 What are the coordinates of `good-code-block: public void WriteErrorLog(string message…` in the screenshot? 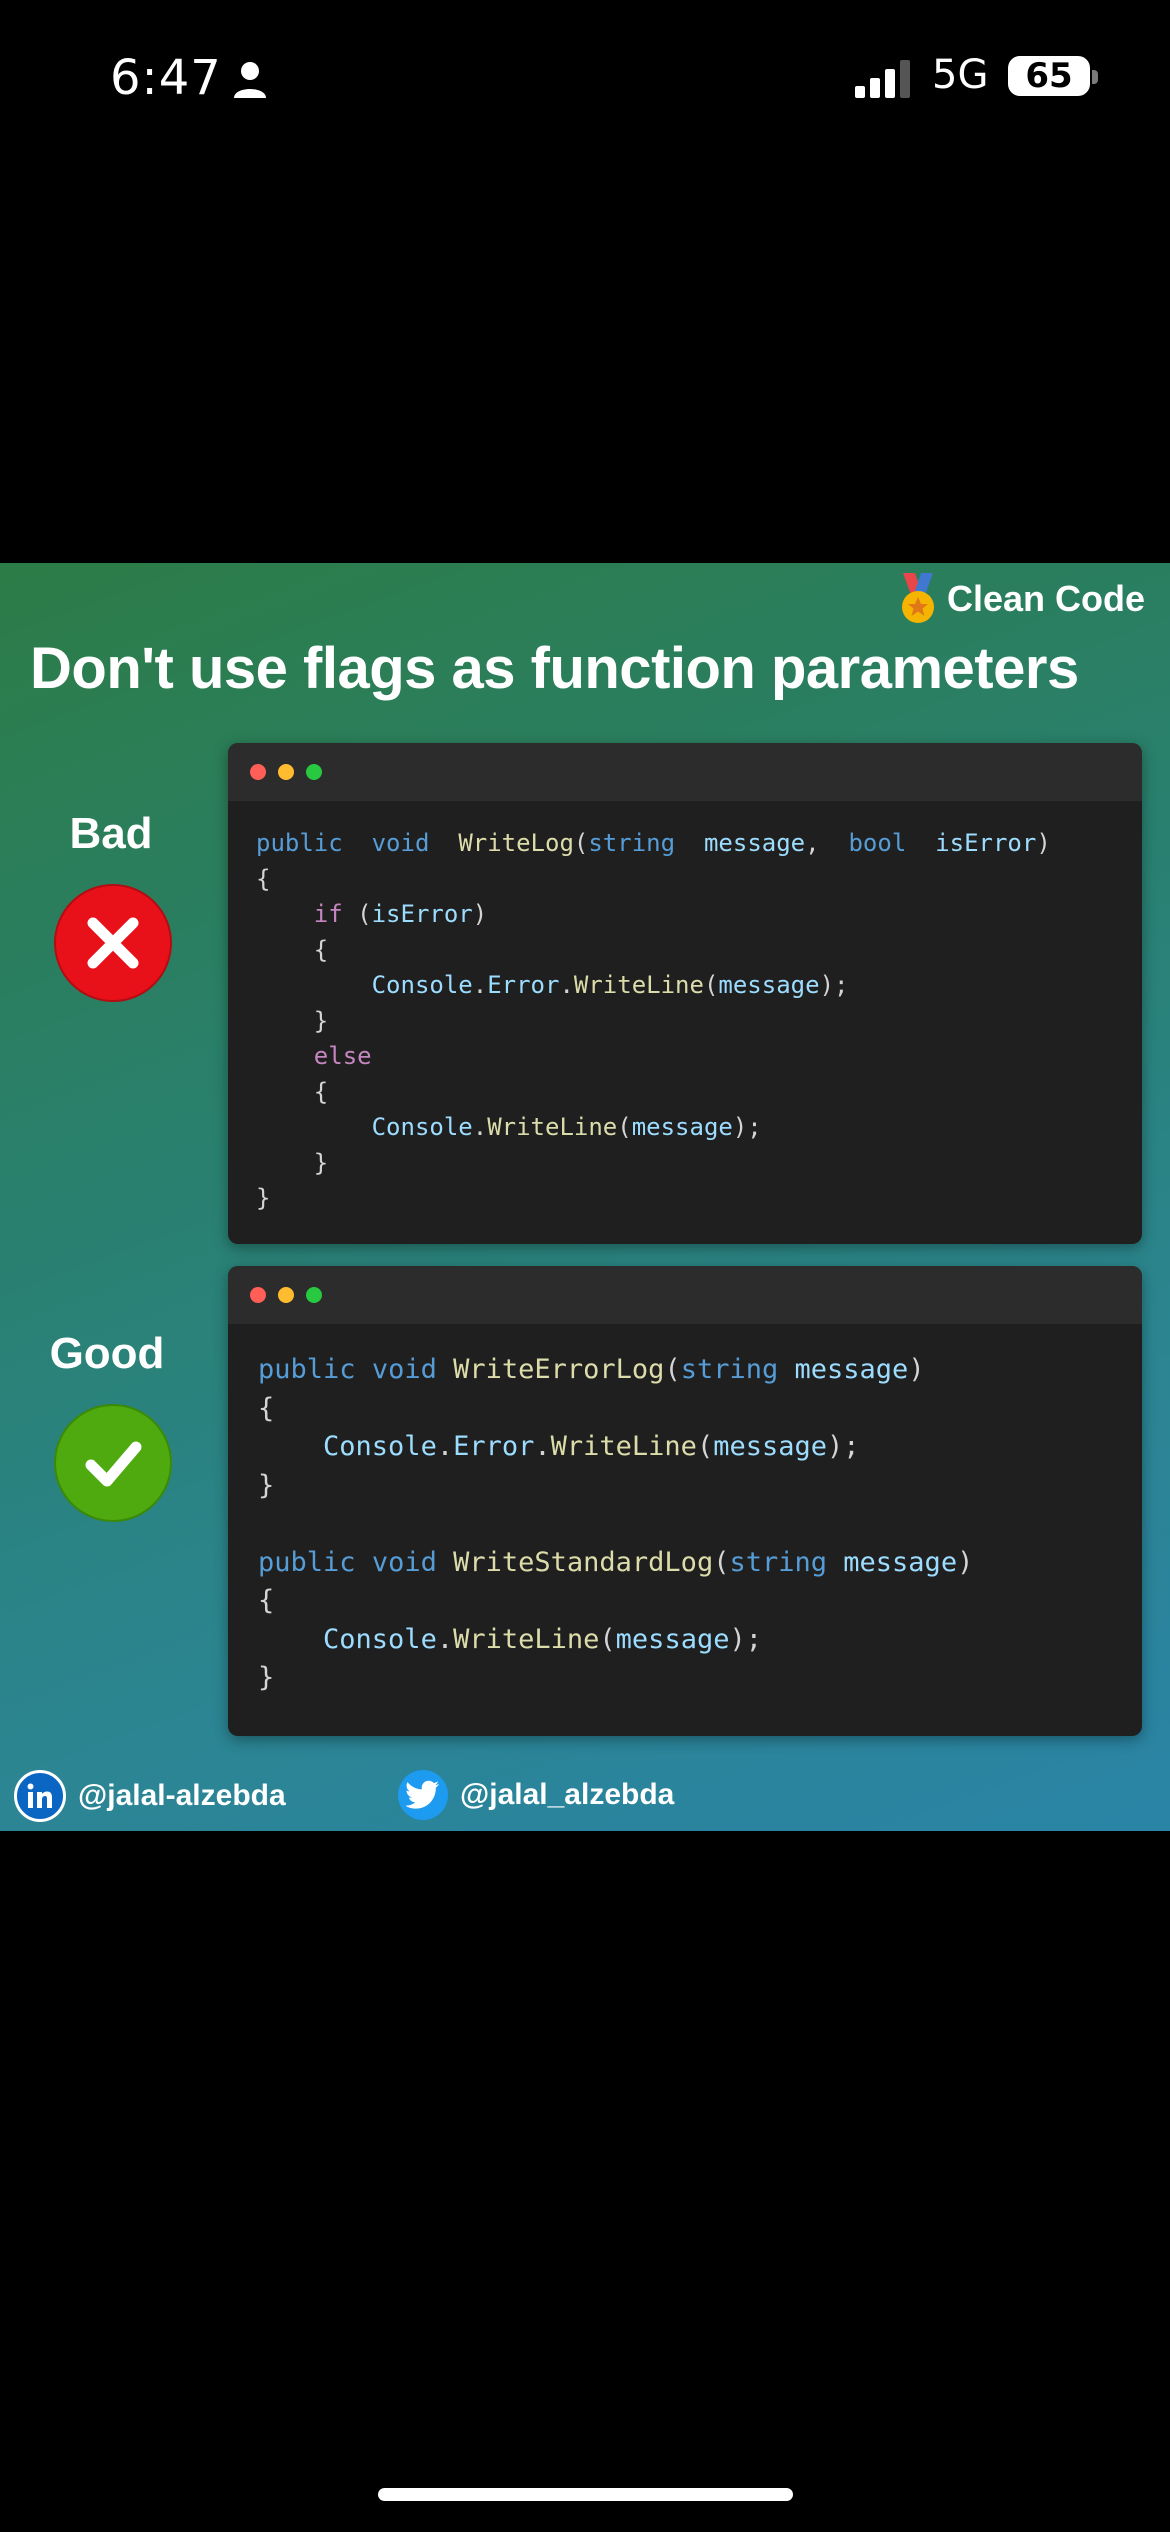 It's located at (685, 1512).